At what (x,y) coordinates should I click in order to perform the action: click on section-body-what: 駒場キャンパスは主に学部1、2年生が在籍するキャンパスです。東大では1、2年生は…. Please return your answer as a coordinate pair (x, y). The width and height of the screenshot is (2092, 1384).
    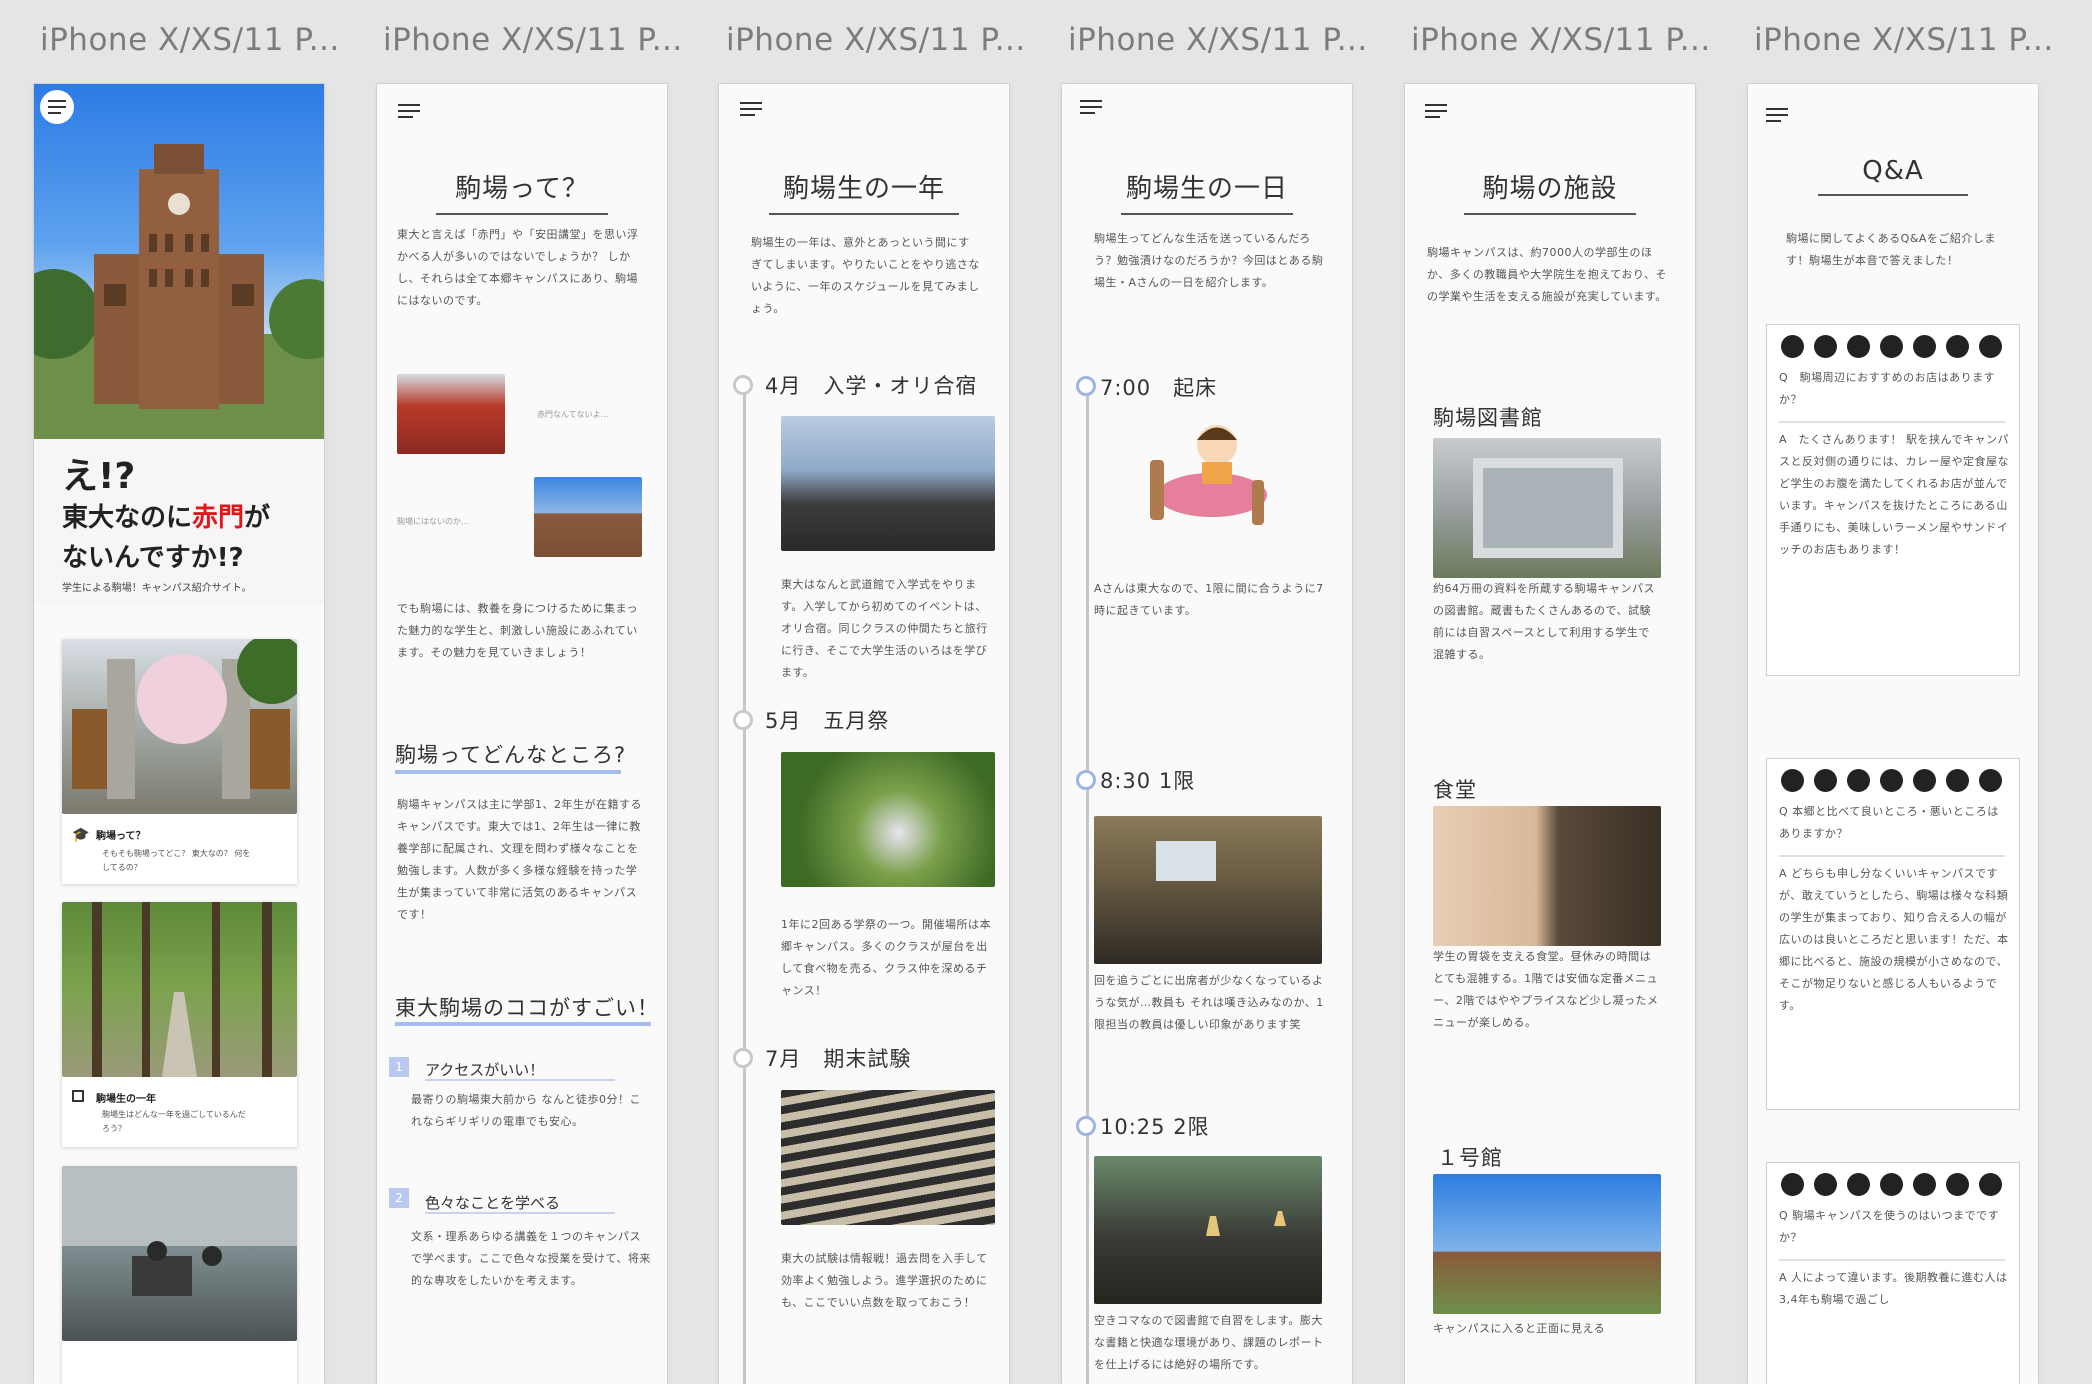
    Looking at the image, I should click on (519, 859).